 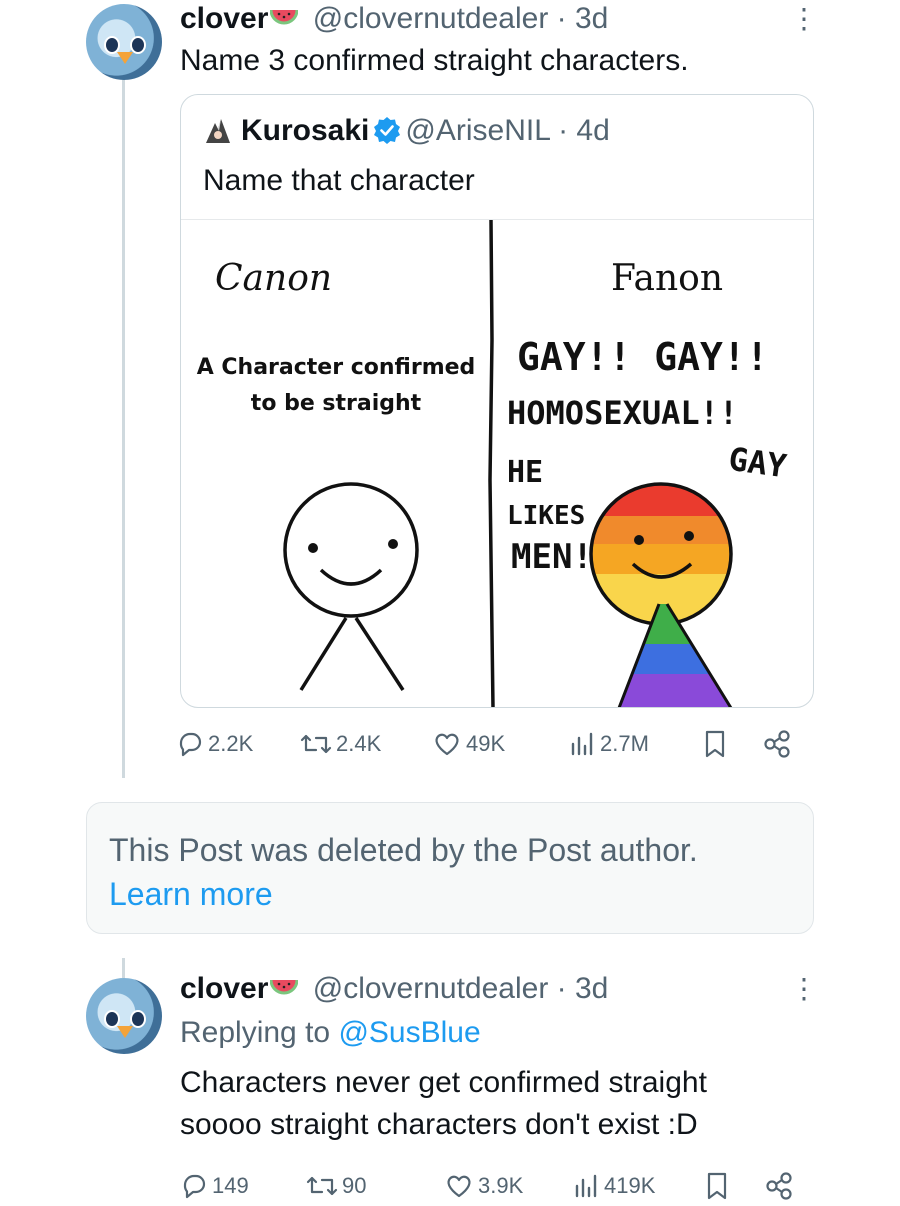 I want to click on meme-fanon-title: Fanon, so click(x=667, y=278).